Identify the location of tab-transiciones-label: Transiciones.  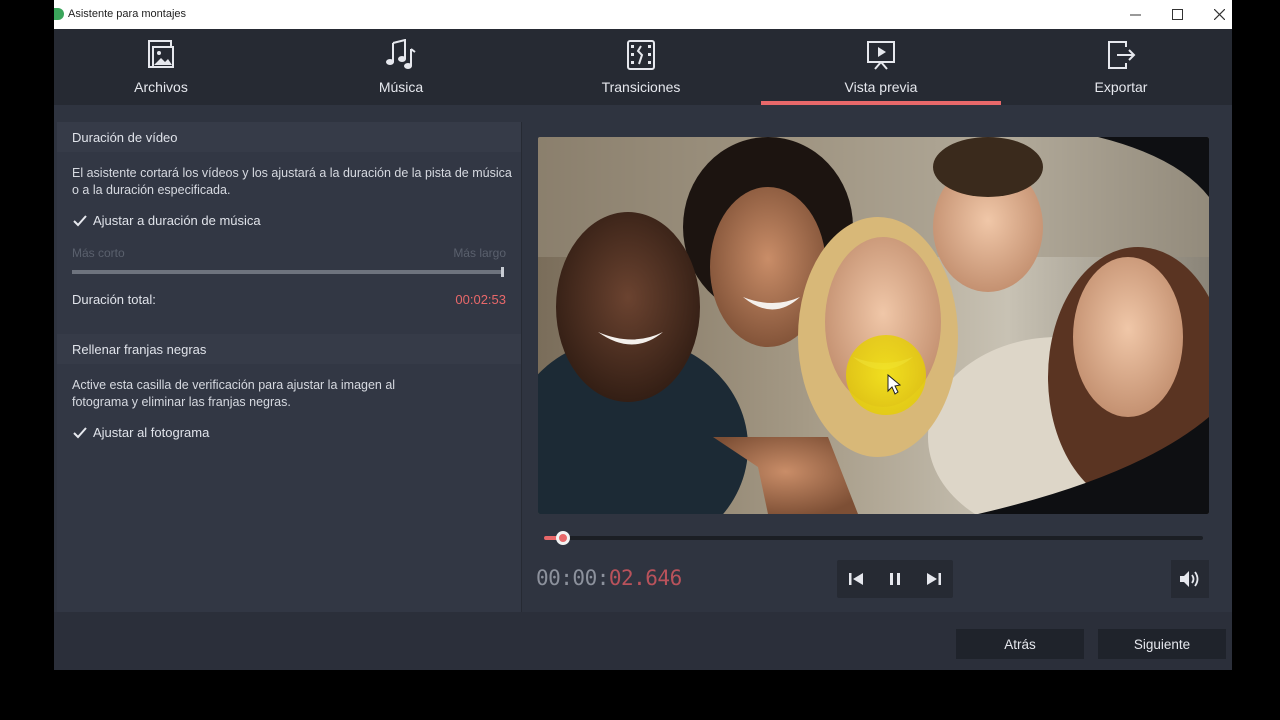
(641, 87).